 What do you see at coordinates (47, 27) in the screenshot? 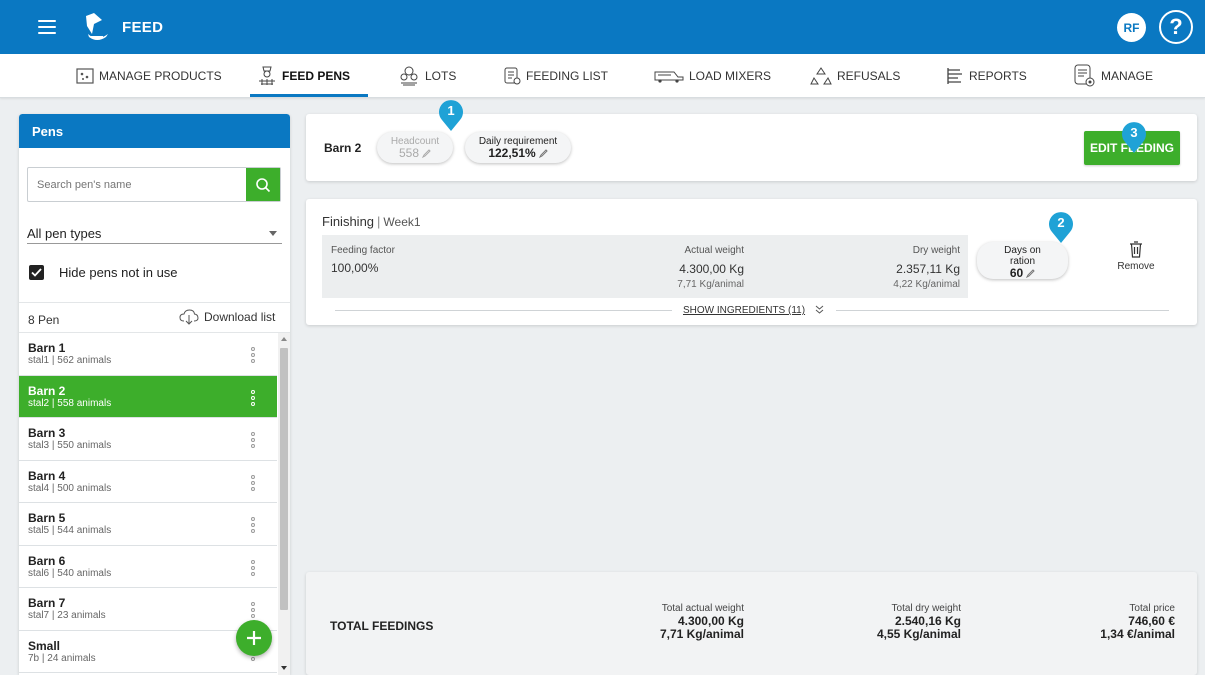
I see `menu-icon` at bounding box center [47, 27].